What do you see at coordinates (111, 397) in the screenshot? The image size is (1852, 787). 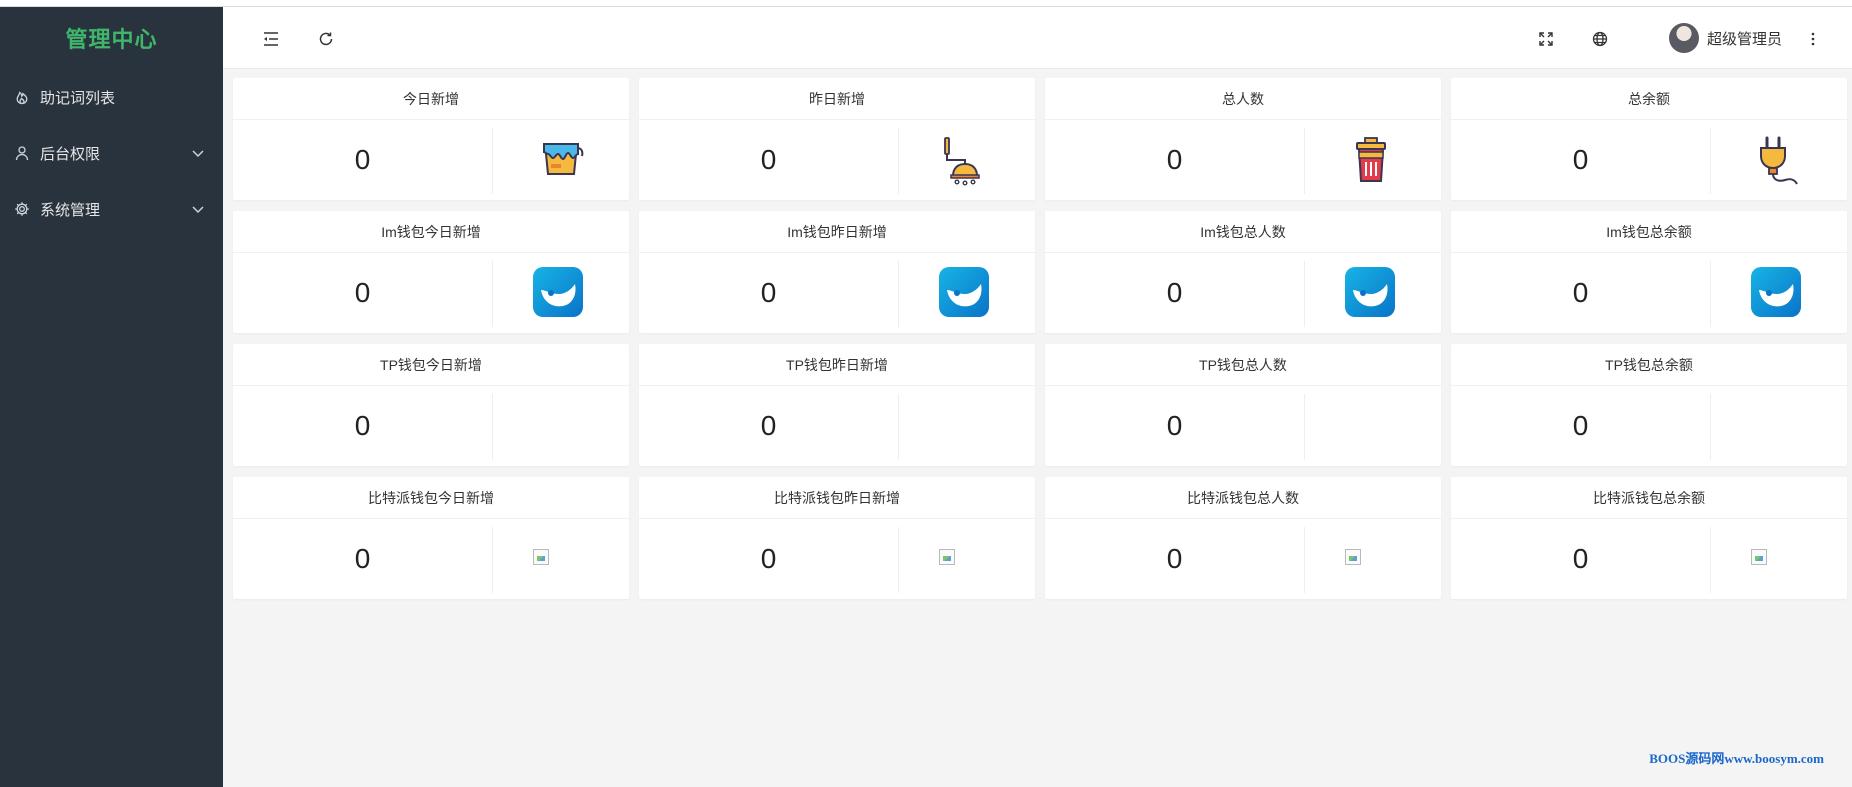 I see `sidebar: 管理中心 助记词列表 后台权限 系统管理` at bounding box center [111, 397].